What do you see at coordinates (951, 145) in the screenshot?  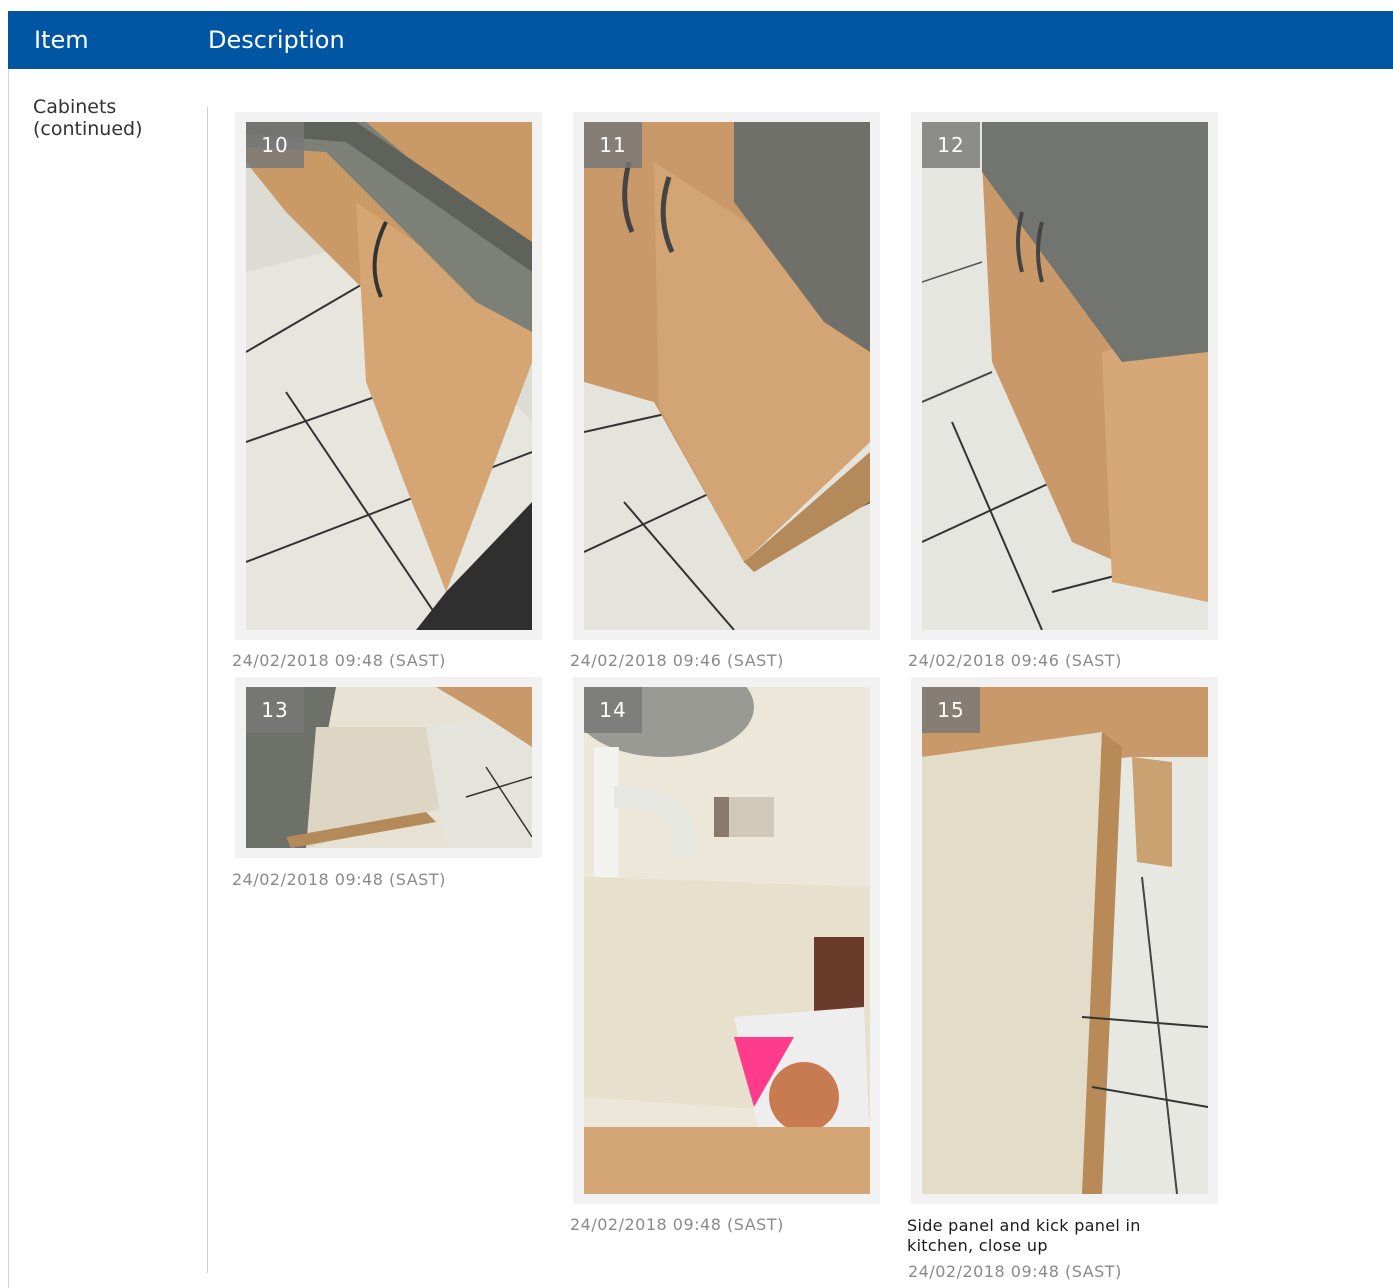 I see `photo-number-badge: 12` at bounding box center [951, 145].